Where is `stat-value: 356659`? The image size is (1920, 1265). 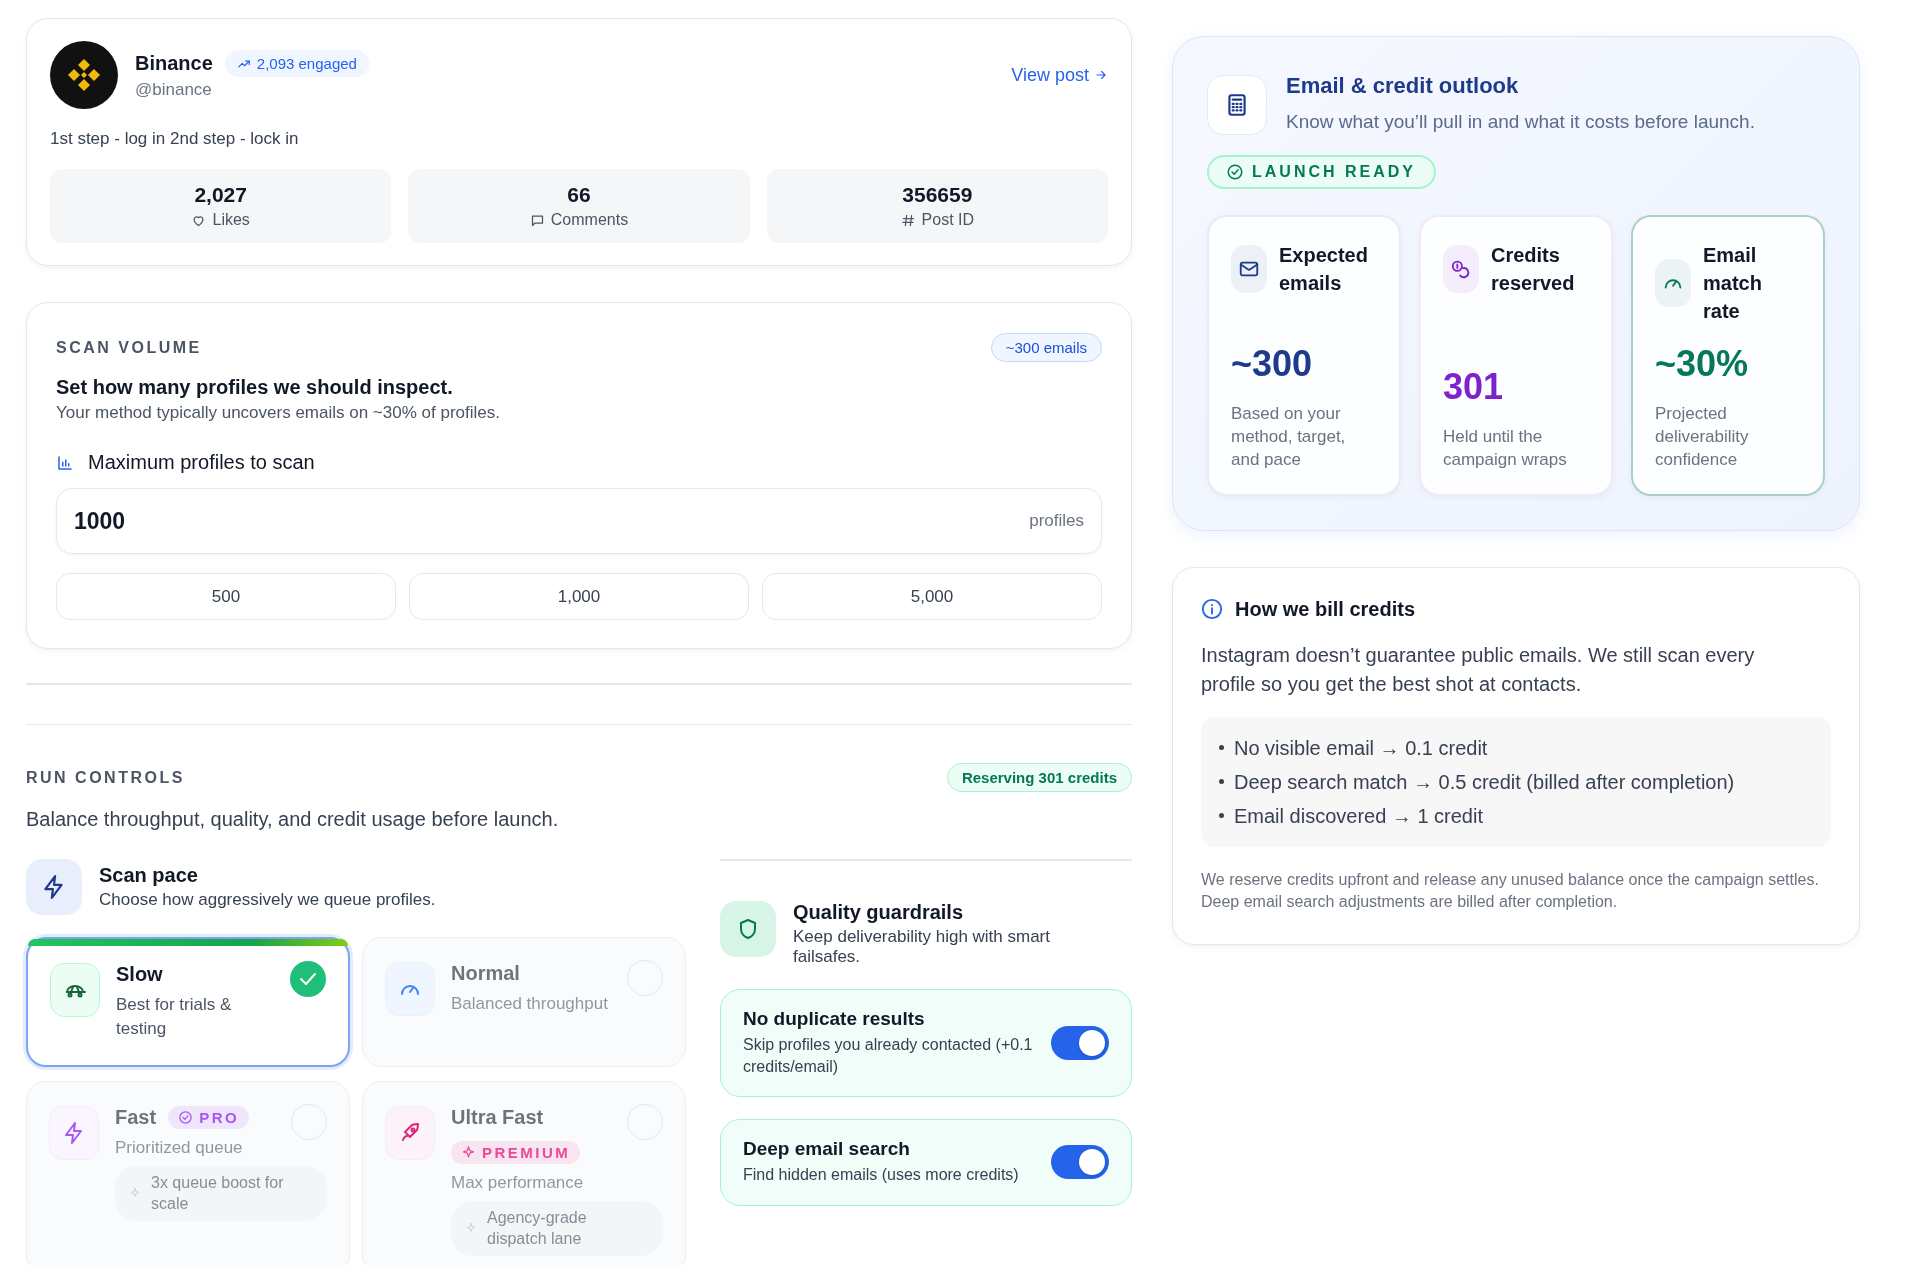
stat-value: 356659 is located at coordinates (937, 195).